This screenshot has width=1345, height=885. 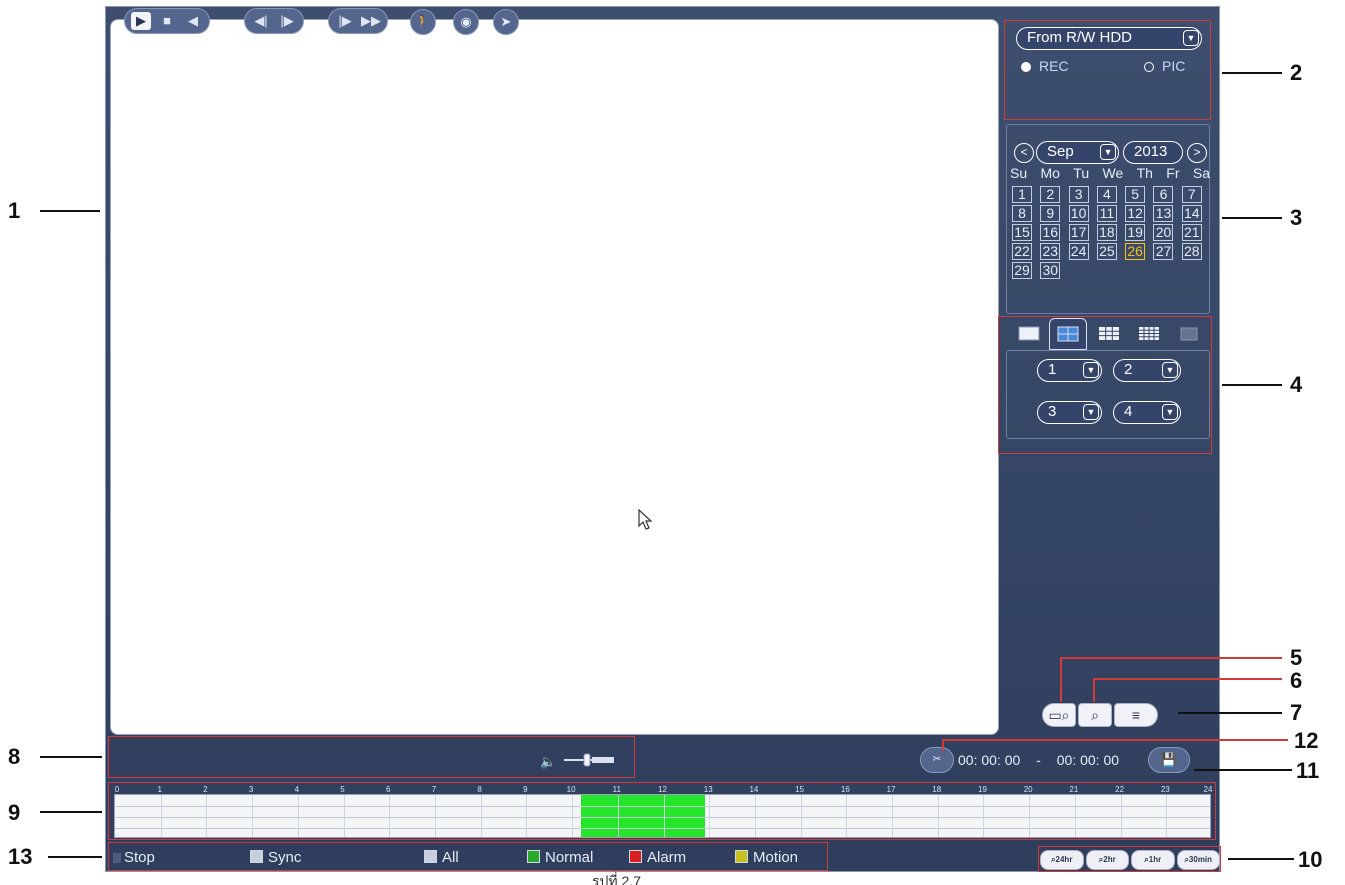 I want to click on calendar-day: 3, so click(x=1078, y=194).